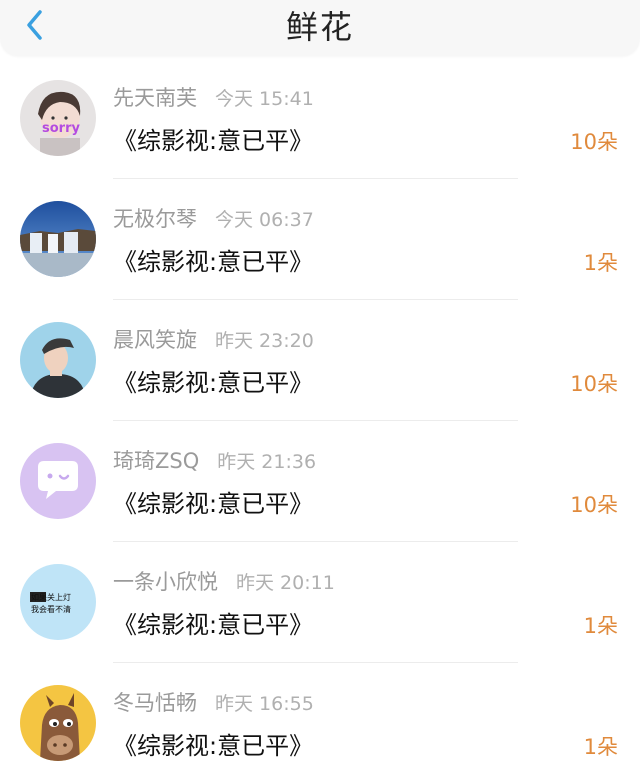 The image size is (640, 784). I want to click on timestamp: 昨天 21:36, so click(267, 462).